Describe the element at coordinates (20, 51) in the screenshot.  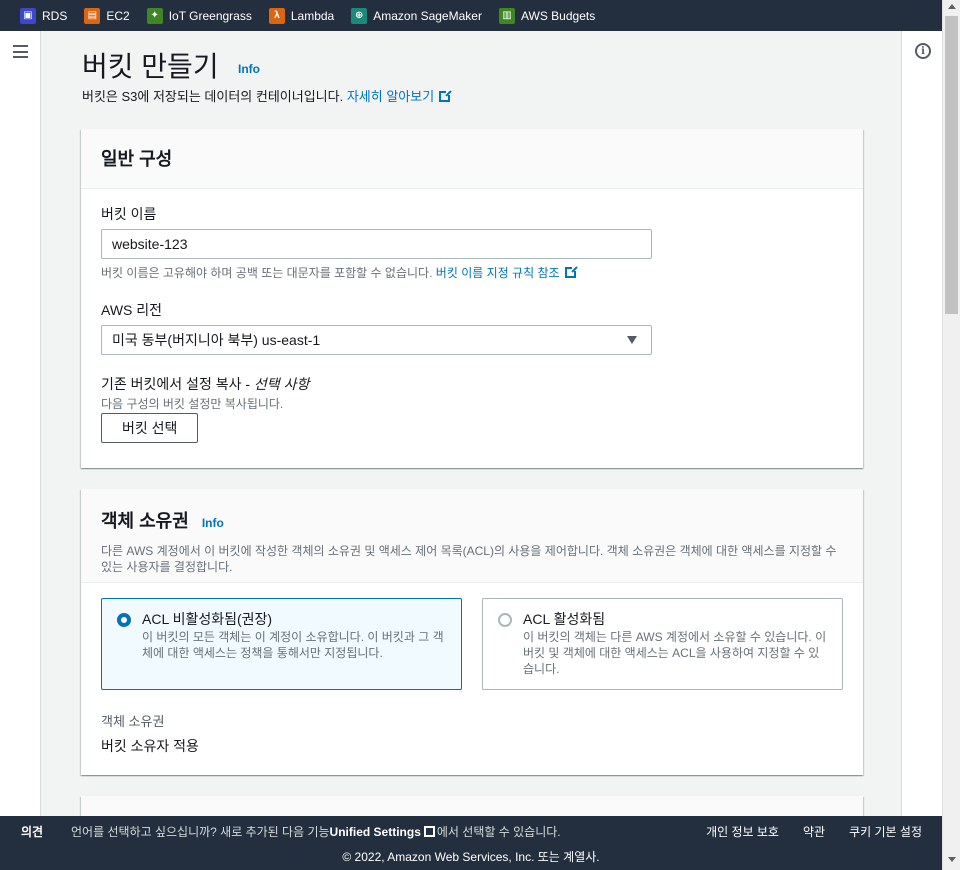
I see `menu-icon` at that location.